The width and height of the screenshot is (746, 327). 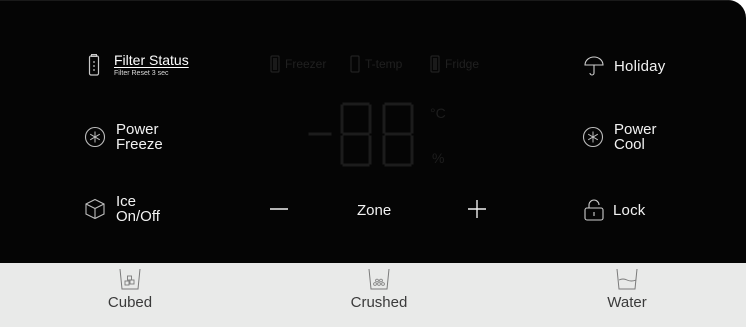 I want to click on water-label: Water, so click(x=627, y=302).